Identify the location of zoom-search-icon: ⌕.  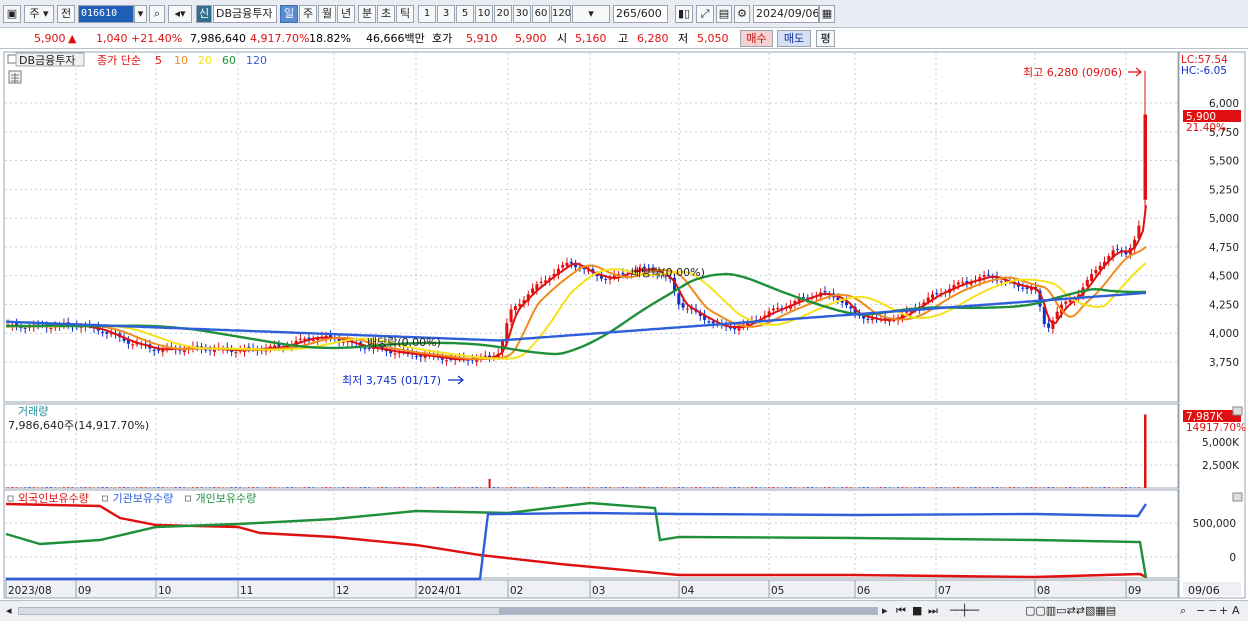
(1183, 611).